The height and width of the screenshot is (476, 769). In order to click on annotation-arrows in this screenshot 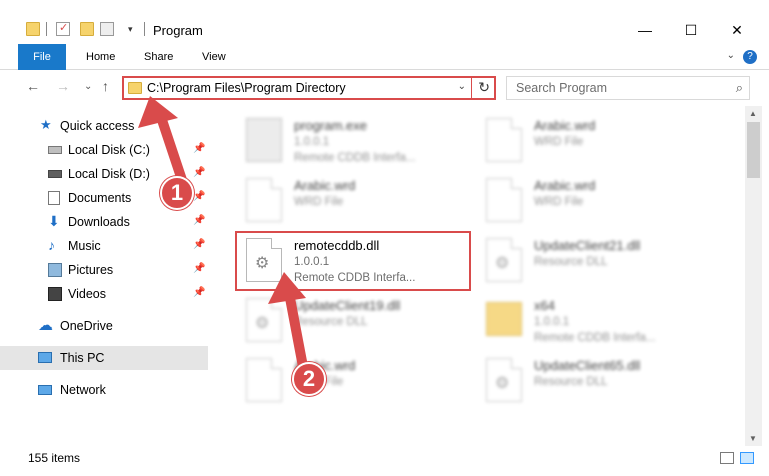, I will do `click(223, 236)`.